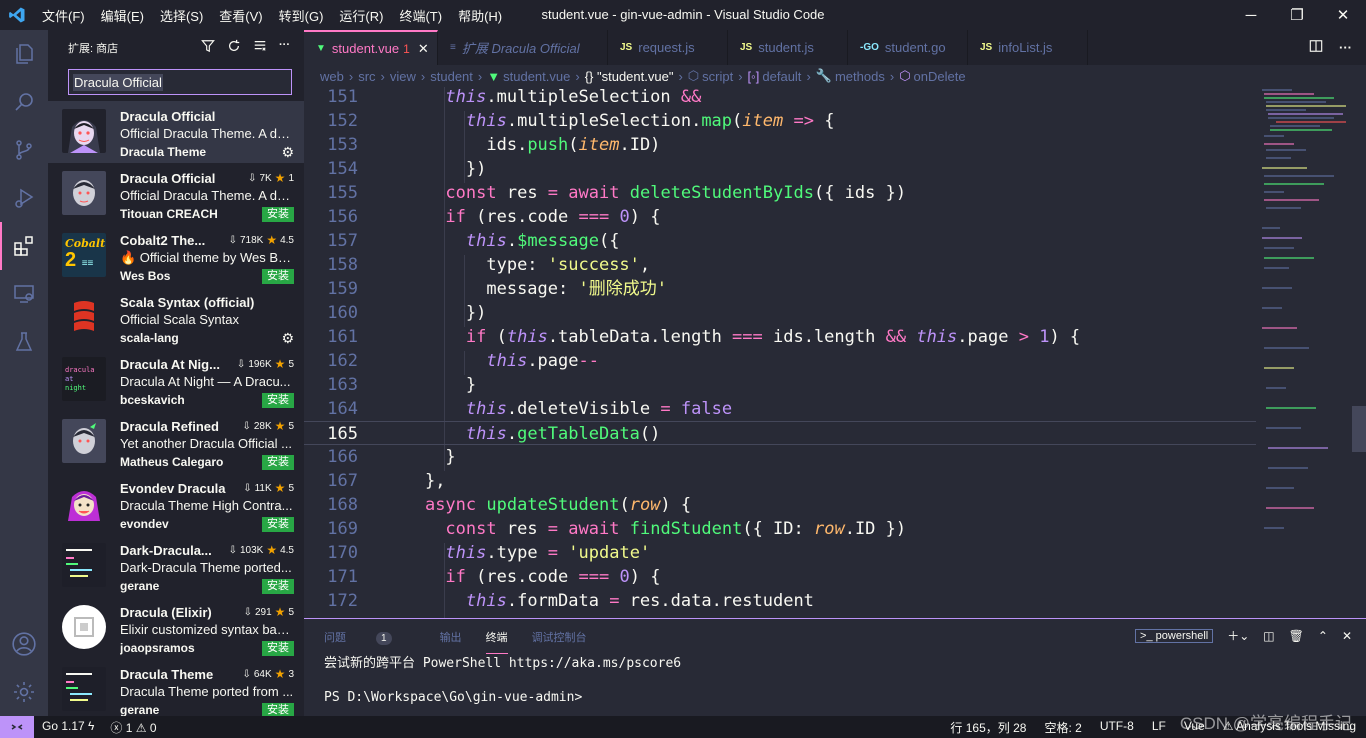  Describe the element at coordinates (860, 76) in the screenshot. I see `breadcrumb-item: methods` at that location.